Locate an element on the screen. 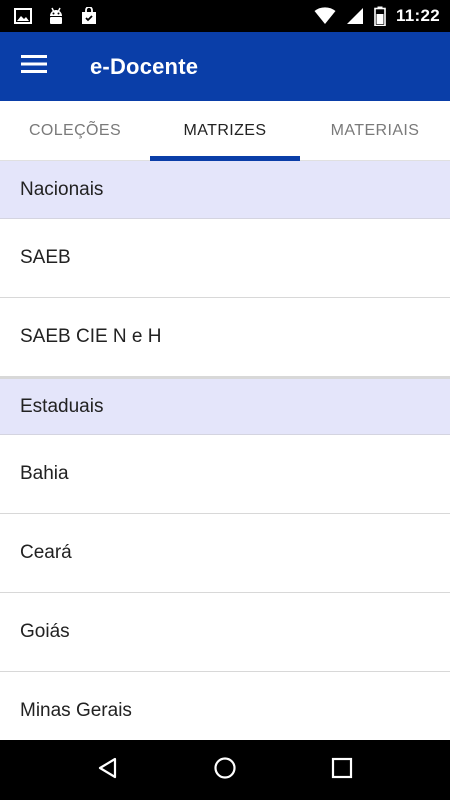 Image resolution: width=450 pixels, height=800 pixels. tab-materiais: MATERIAIS is located at coordinates (375, 130).